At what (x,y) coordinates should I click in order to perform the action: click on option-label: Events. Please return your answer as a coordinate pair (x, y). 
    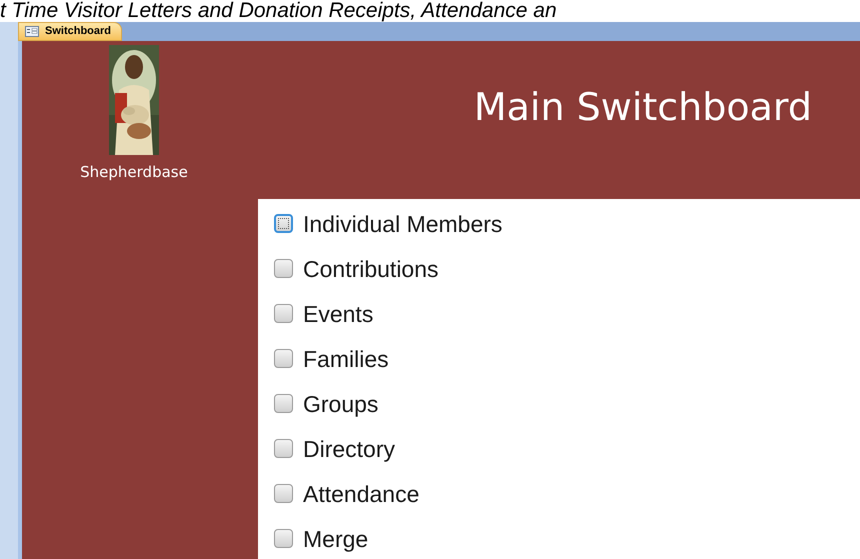
    Looking at the image, I should click on (338, 314).